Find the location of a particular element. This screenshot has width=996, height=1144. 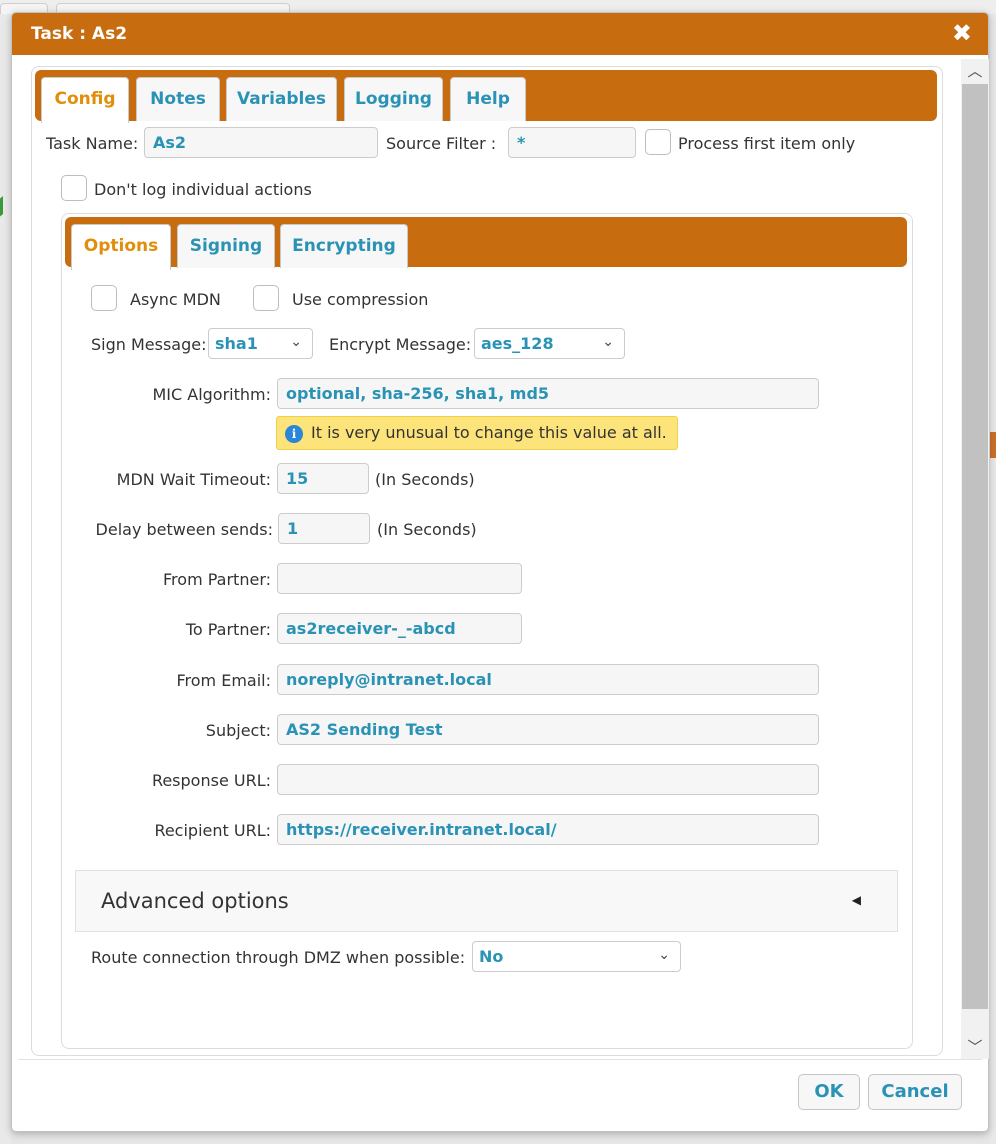

async-mdn-label: Async MDN is located at coordinates (175, 299).